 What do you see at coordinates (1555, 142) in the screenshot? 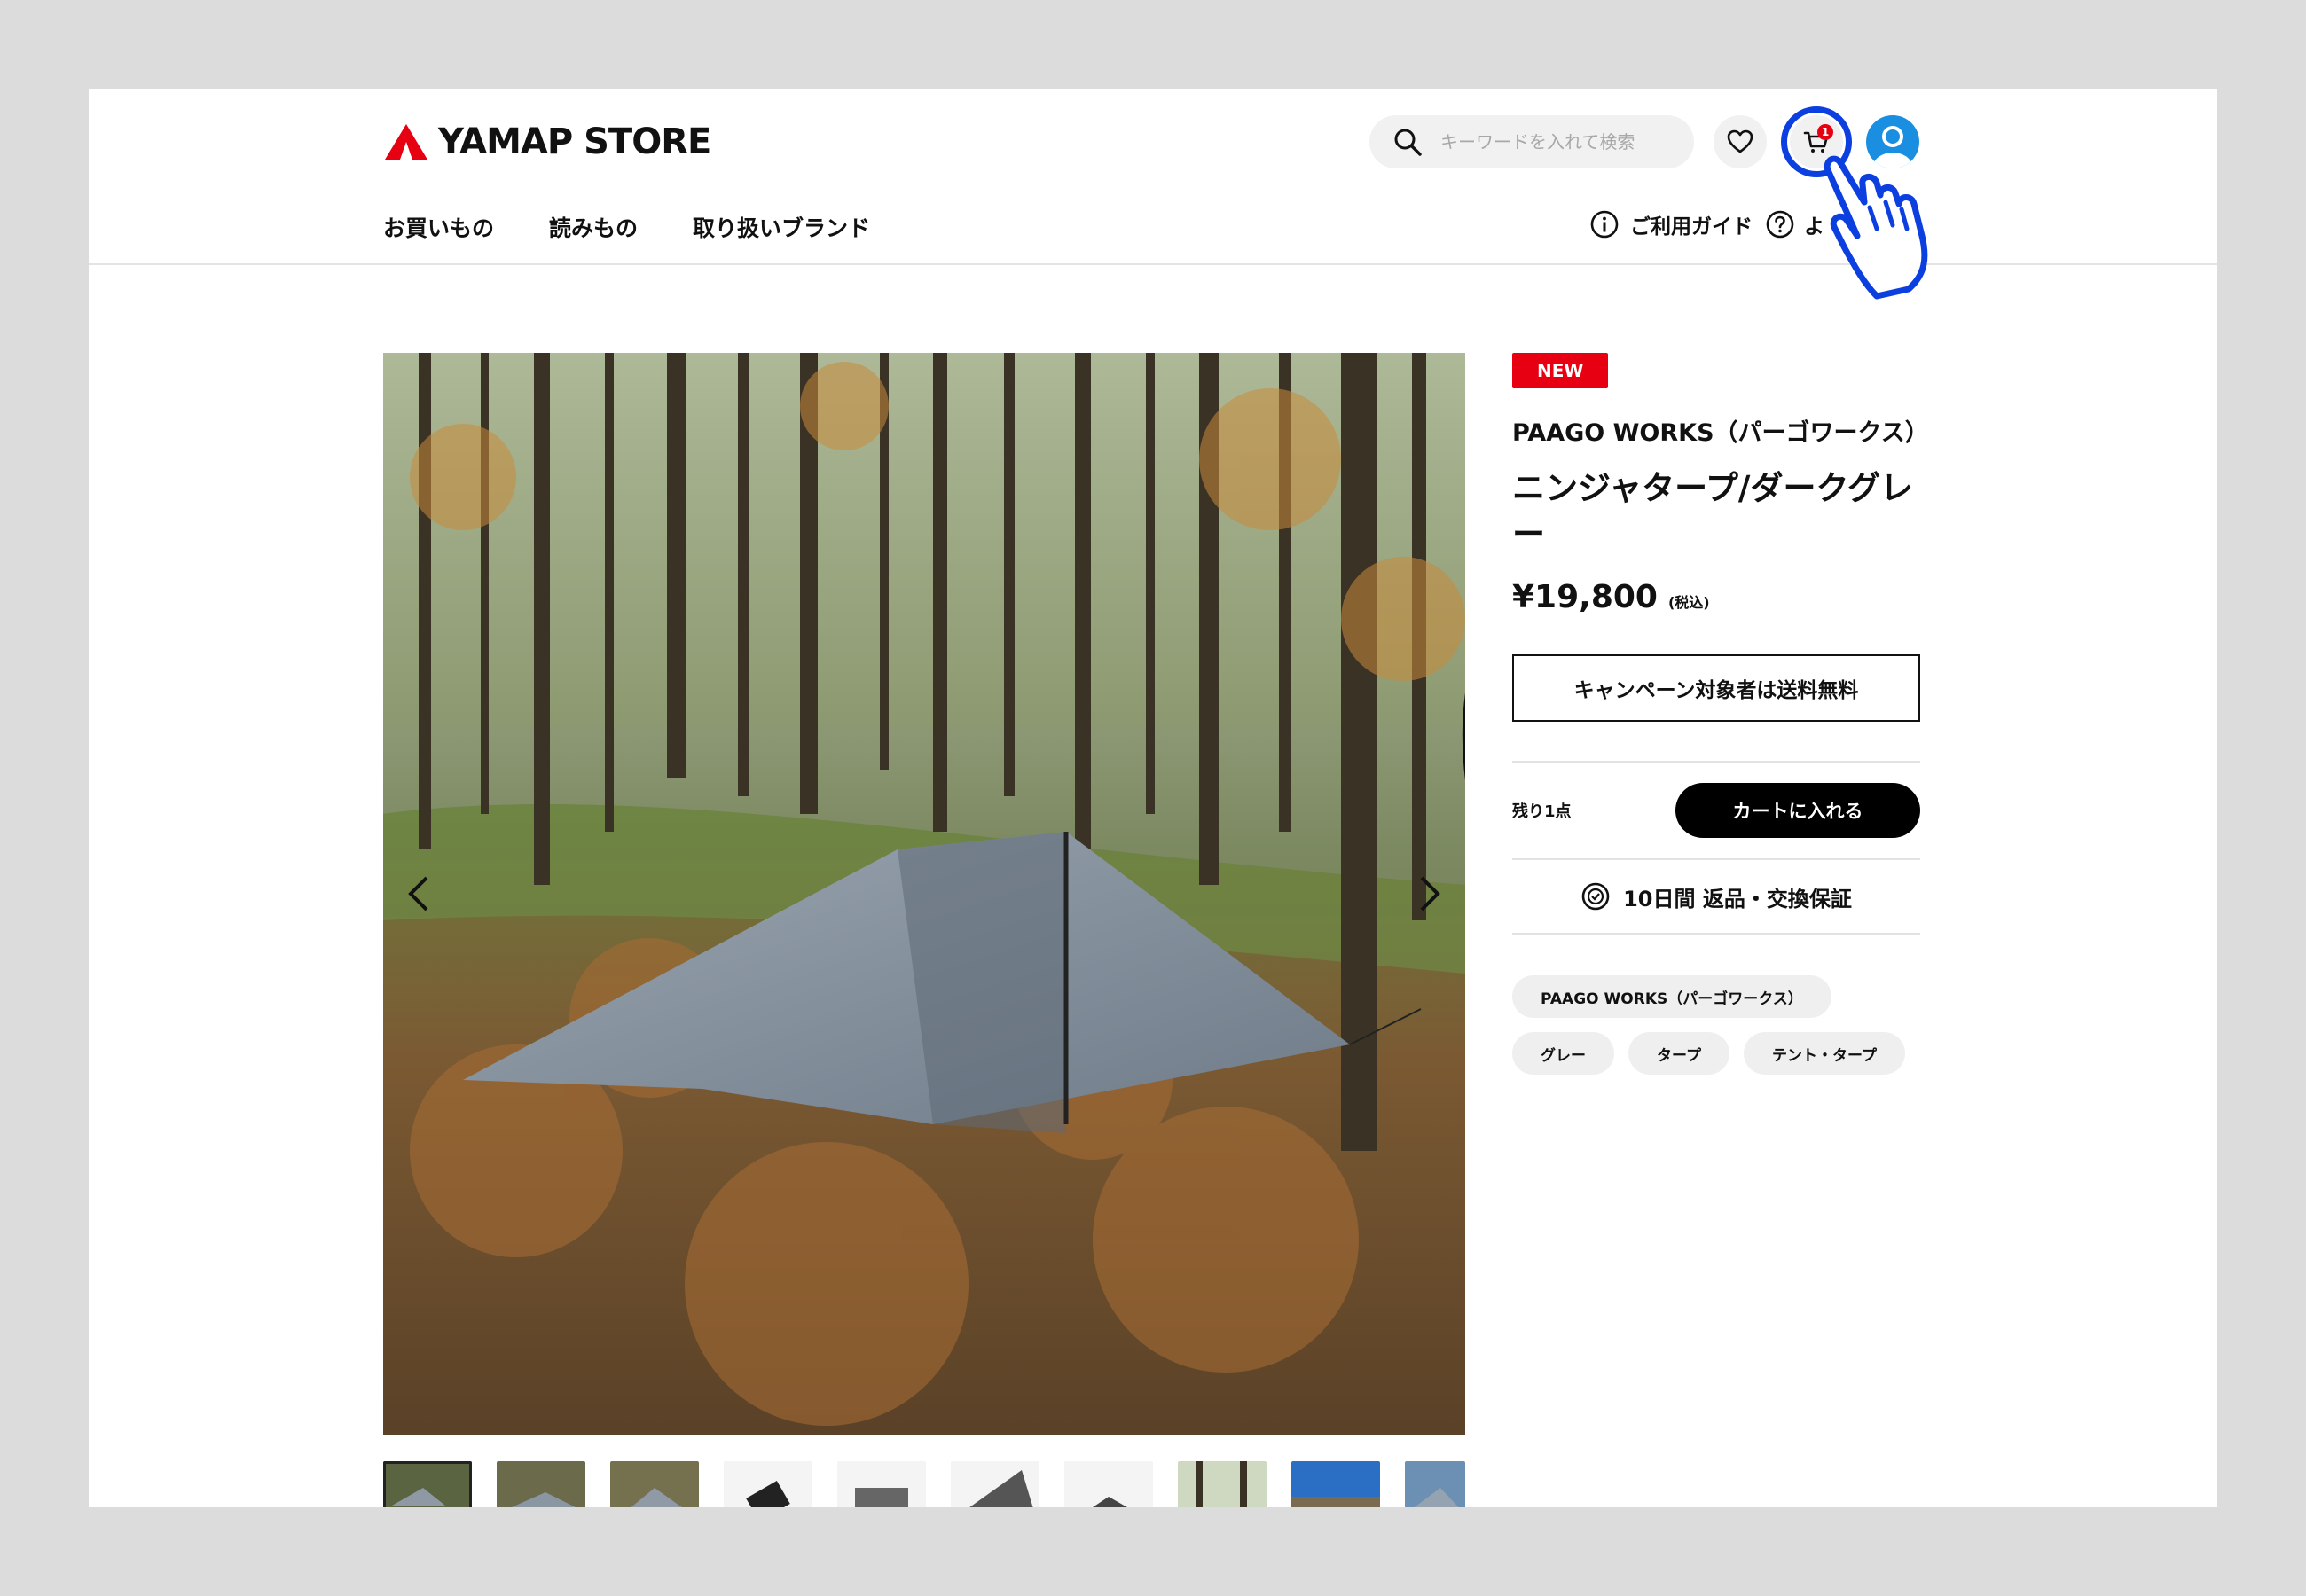
I see `search-input` at bounding box center [1555, 142].